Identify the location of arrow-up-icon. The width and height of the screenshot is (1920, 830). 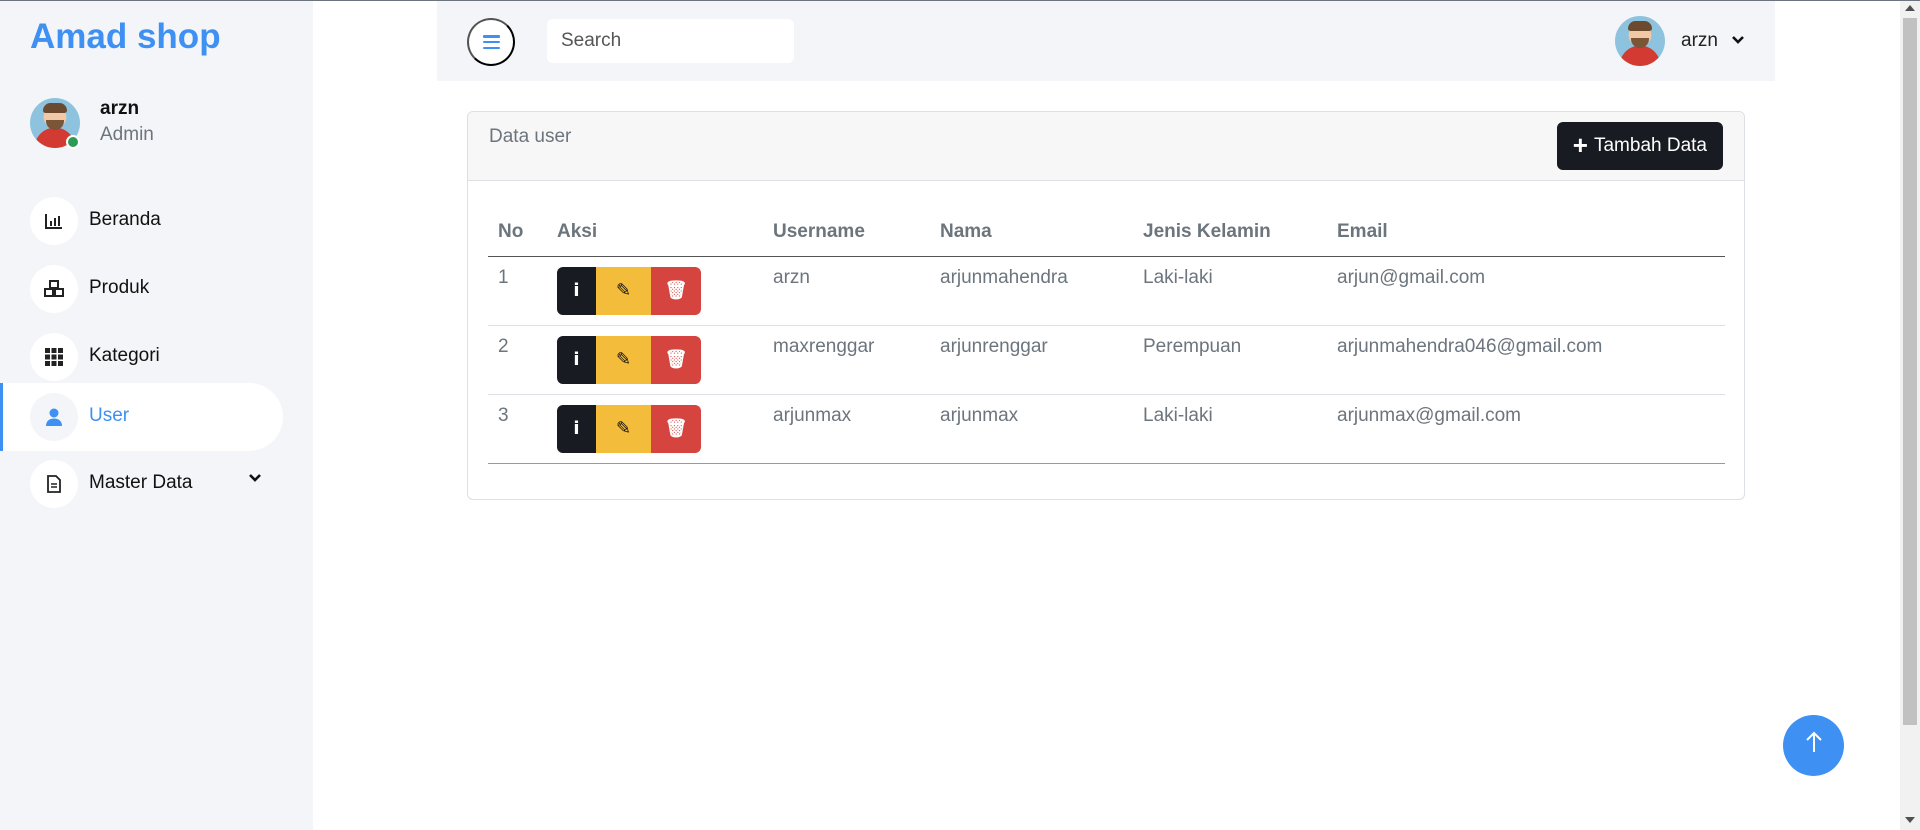
(1814, 745).